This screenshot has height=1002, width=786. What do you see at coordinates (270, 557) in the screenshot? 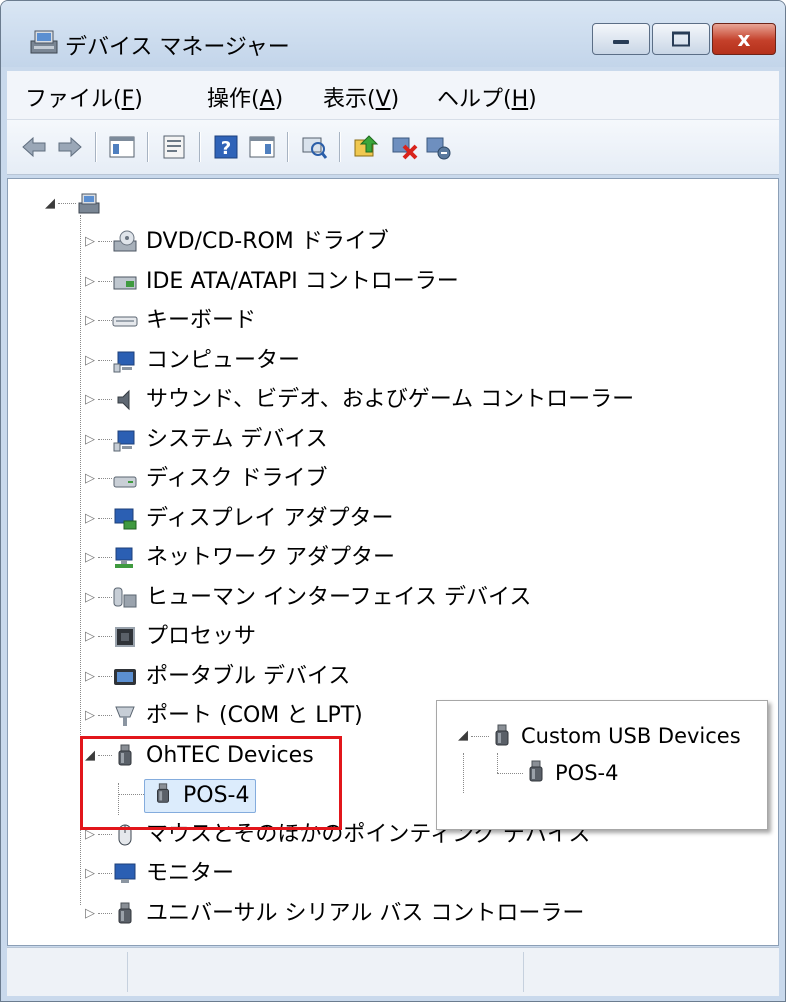
I see `tree-category-label: ネットワーク アダプター` at bounding box center [270, 557].